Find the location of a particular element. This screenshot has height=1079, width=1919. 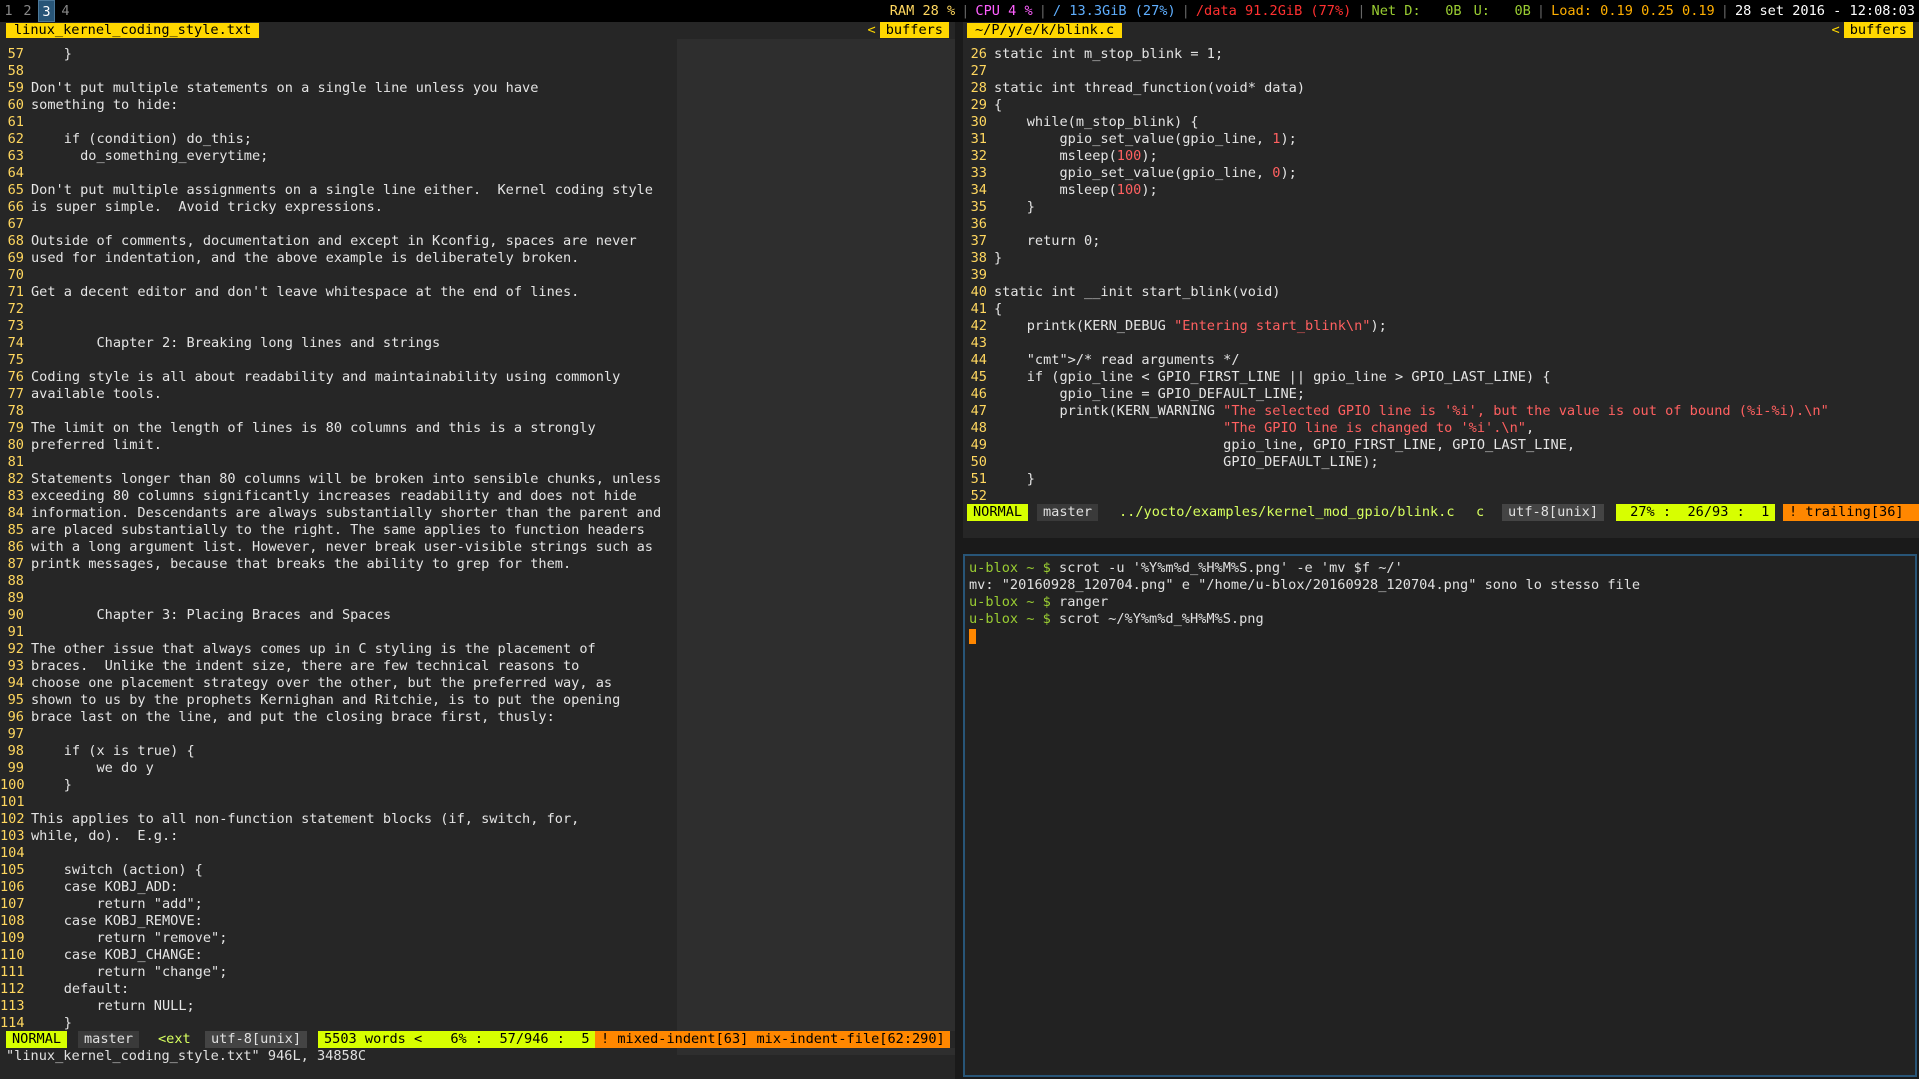

code-line: 32 msleep(100); is located at coordinates (1396, 156).